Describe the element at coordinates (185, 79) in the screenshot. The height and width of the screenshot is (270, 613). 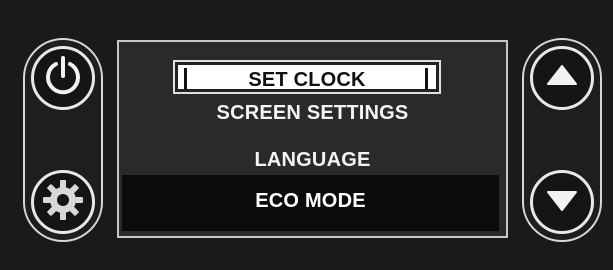
I see `selection-cursor-left` at that location.